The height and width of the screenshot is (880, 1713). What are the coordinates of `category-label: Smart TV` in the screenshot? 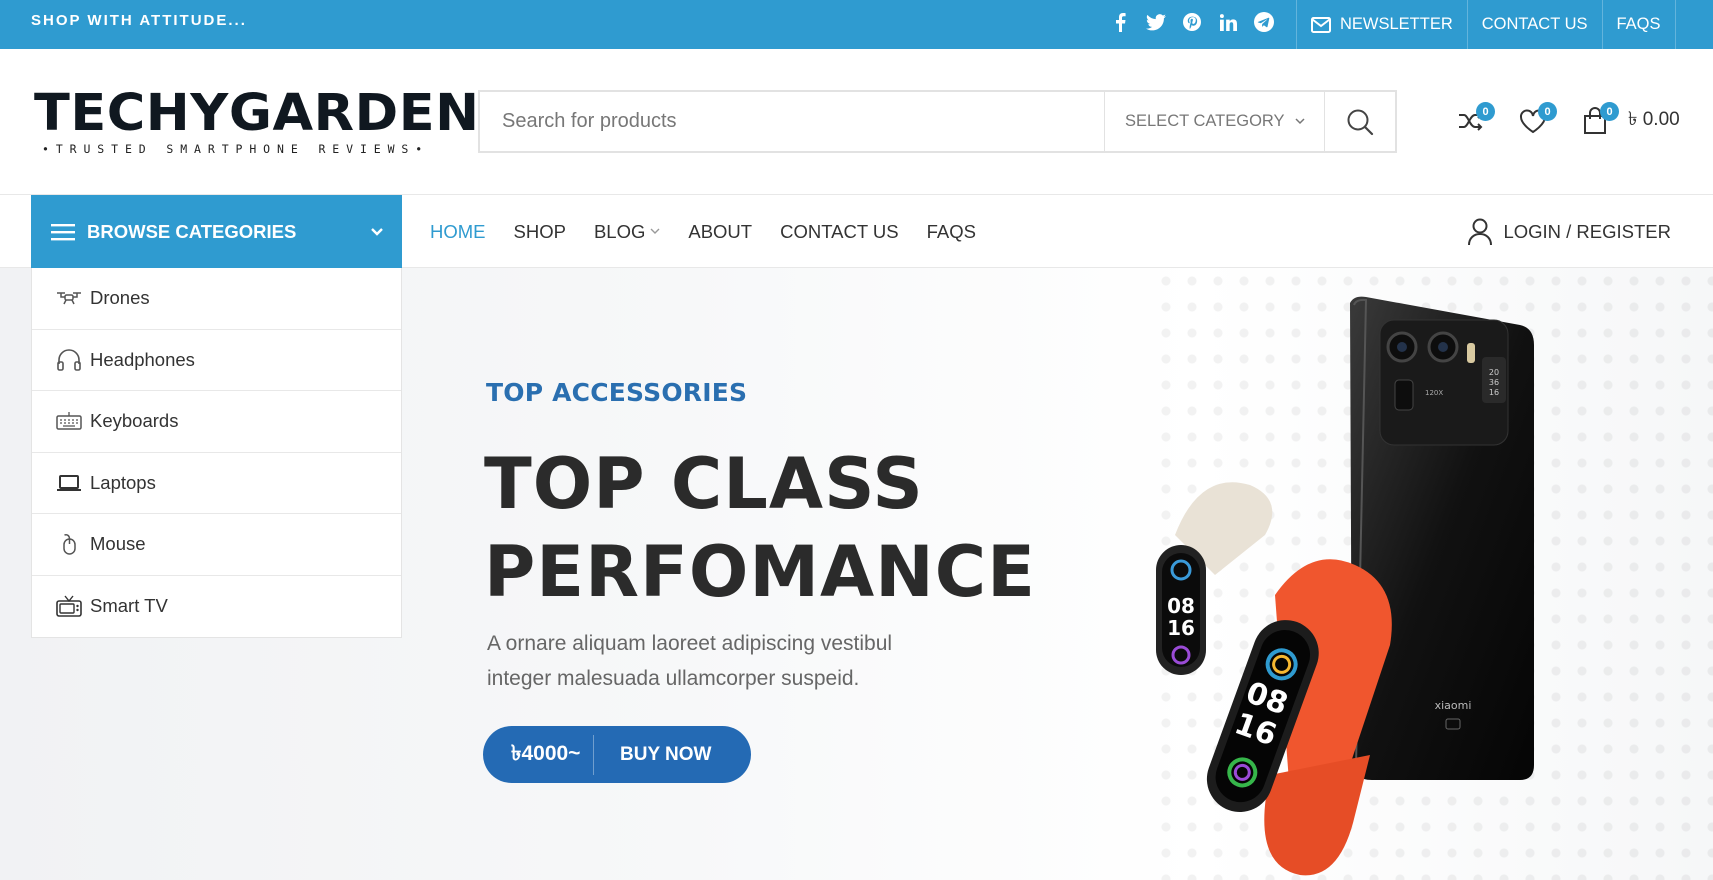 It's located at (129, 606).